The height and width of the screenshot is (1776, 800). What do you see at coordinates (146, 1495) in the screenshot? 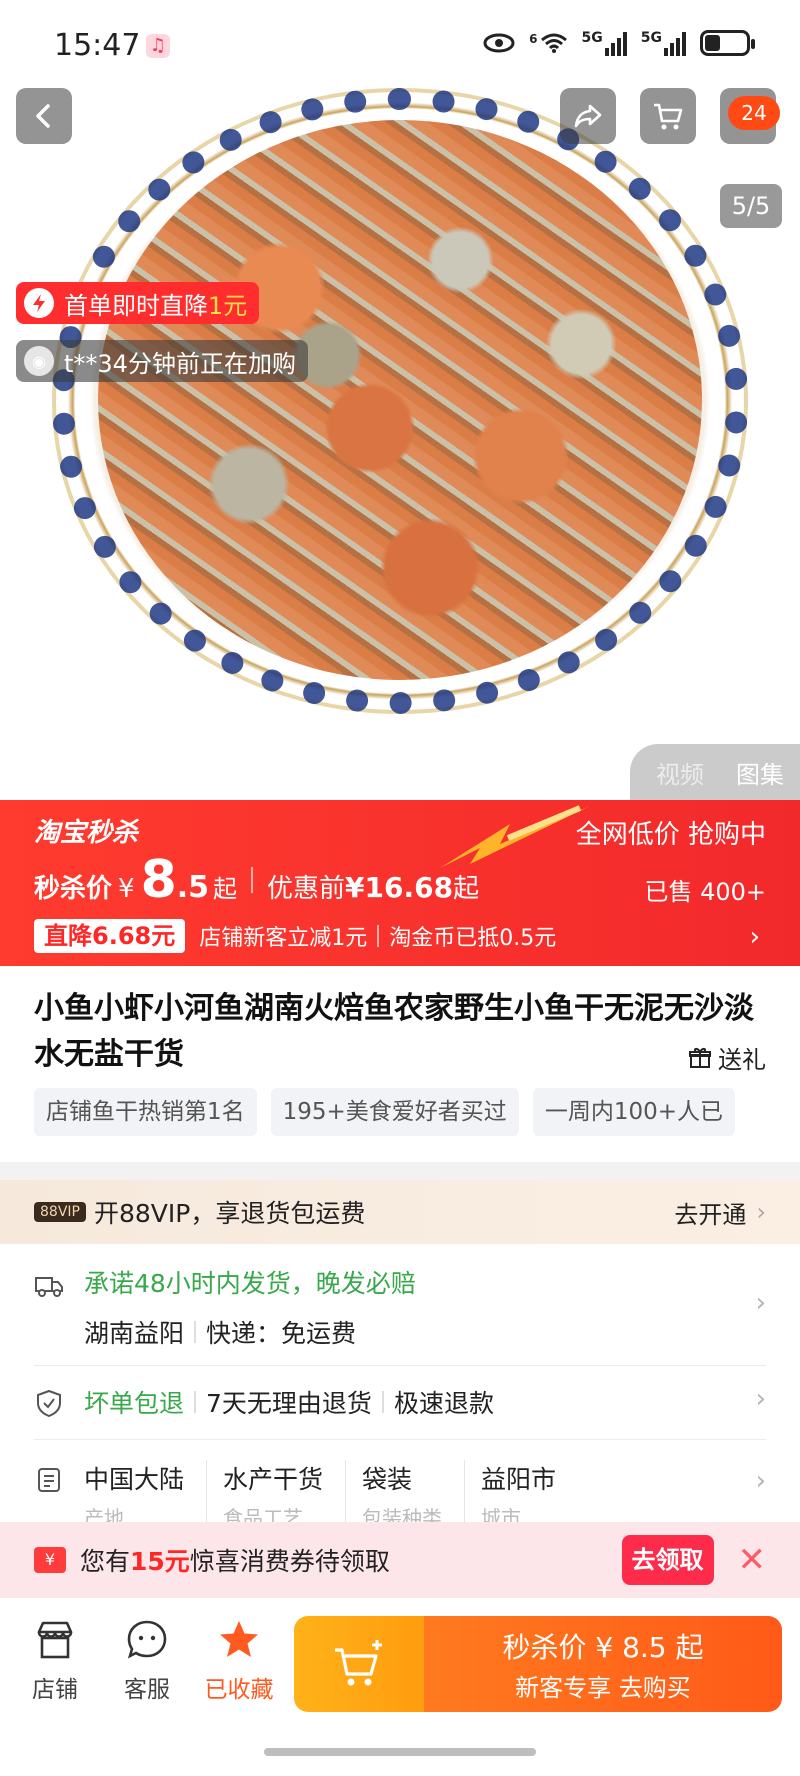
I see `param-origin: 中国大陆 产地` at bounding box center [146, 1495].